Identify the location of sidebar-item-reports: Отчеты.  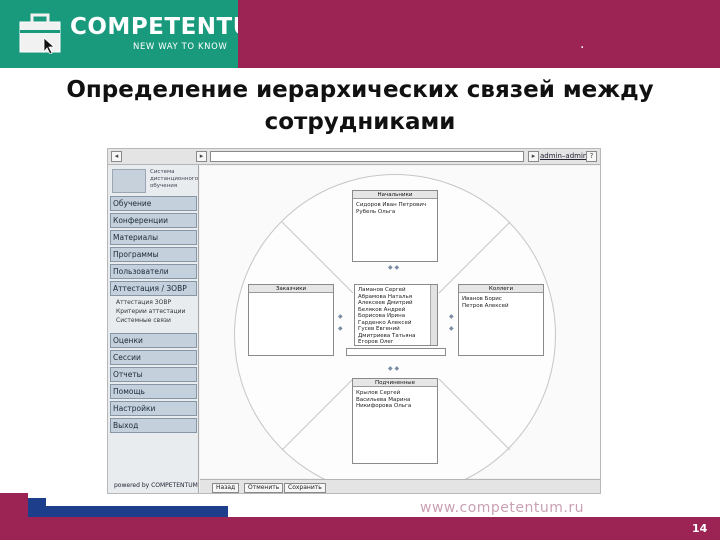
(153, 374).